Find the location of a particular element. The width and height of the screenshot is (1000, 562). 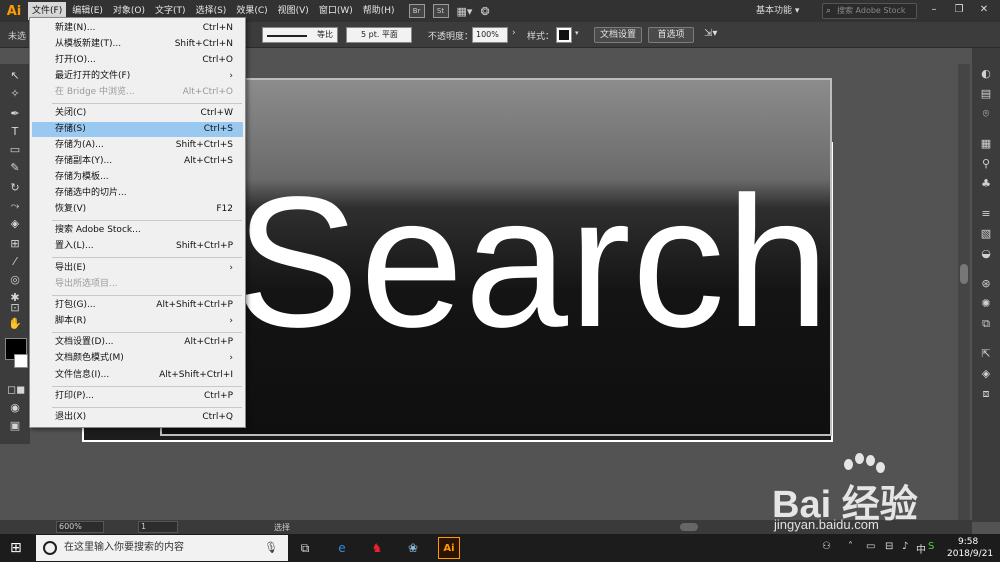

menu-item-save-as: 存储为(A)... Shift+Ctrl+S is located at coordinates (137, 145).